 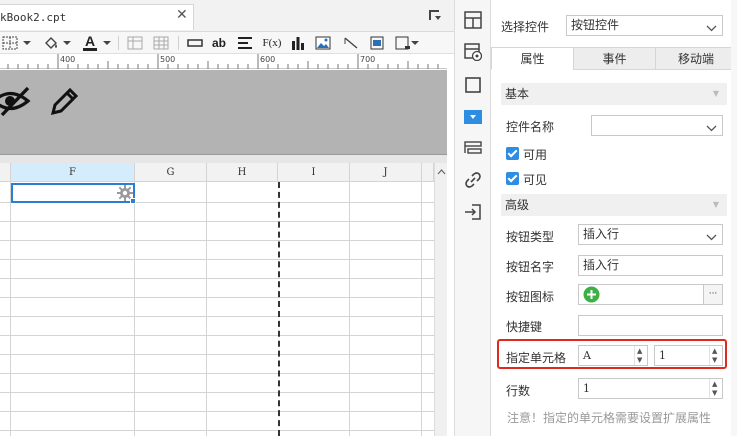 I want to click on bar-chart-icon, so click(x=298, y=43).